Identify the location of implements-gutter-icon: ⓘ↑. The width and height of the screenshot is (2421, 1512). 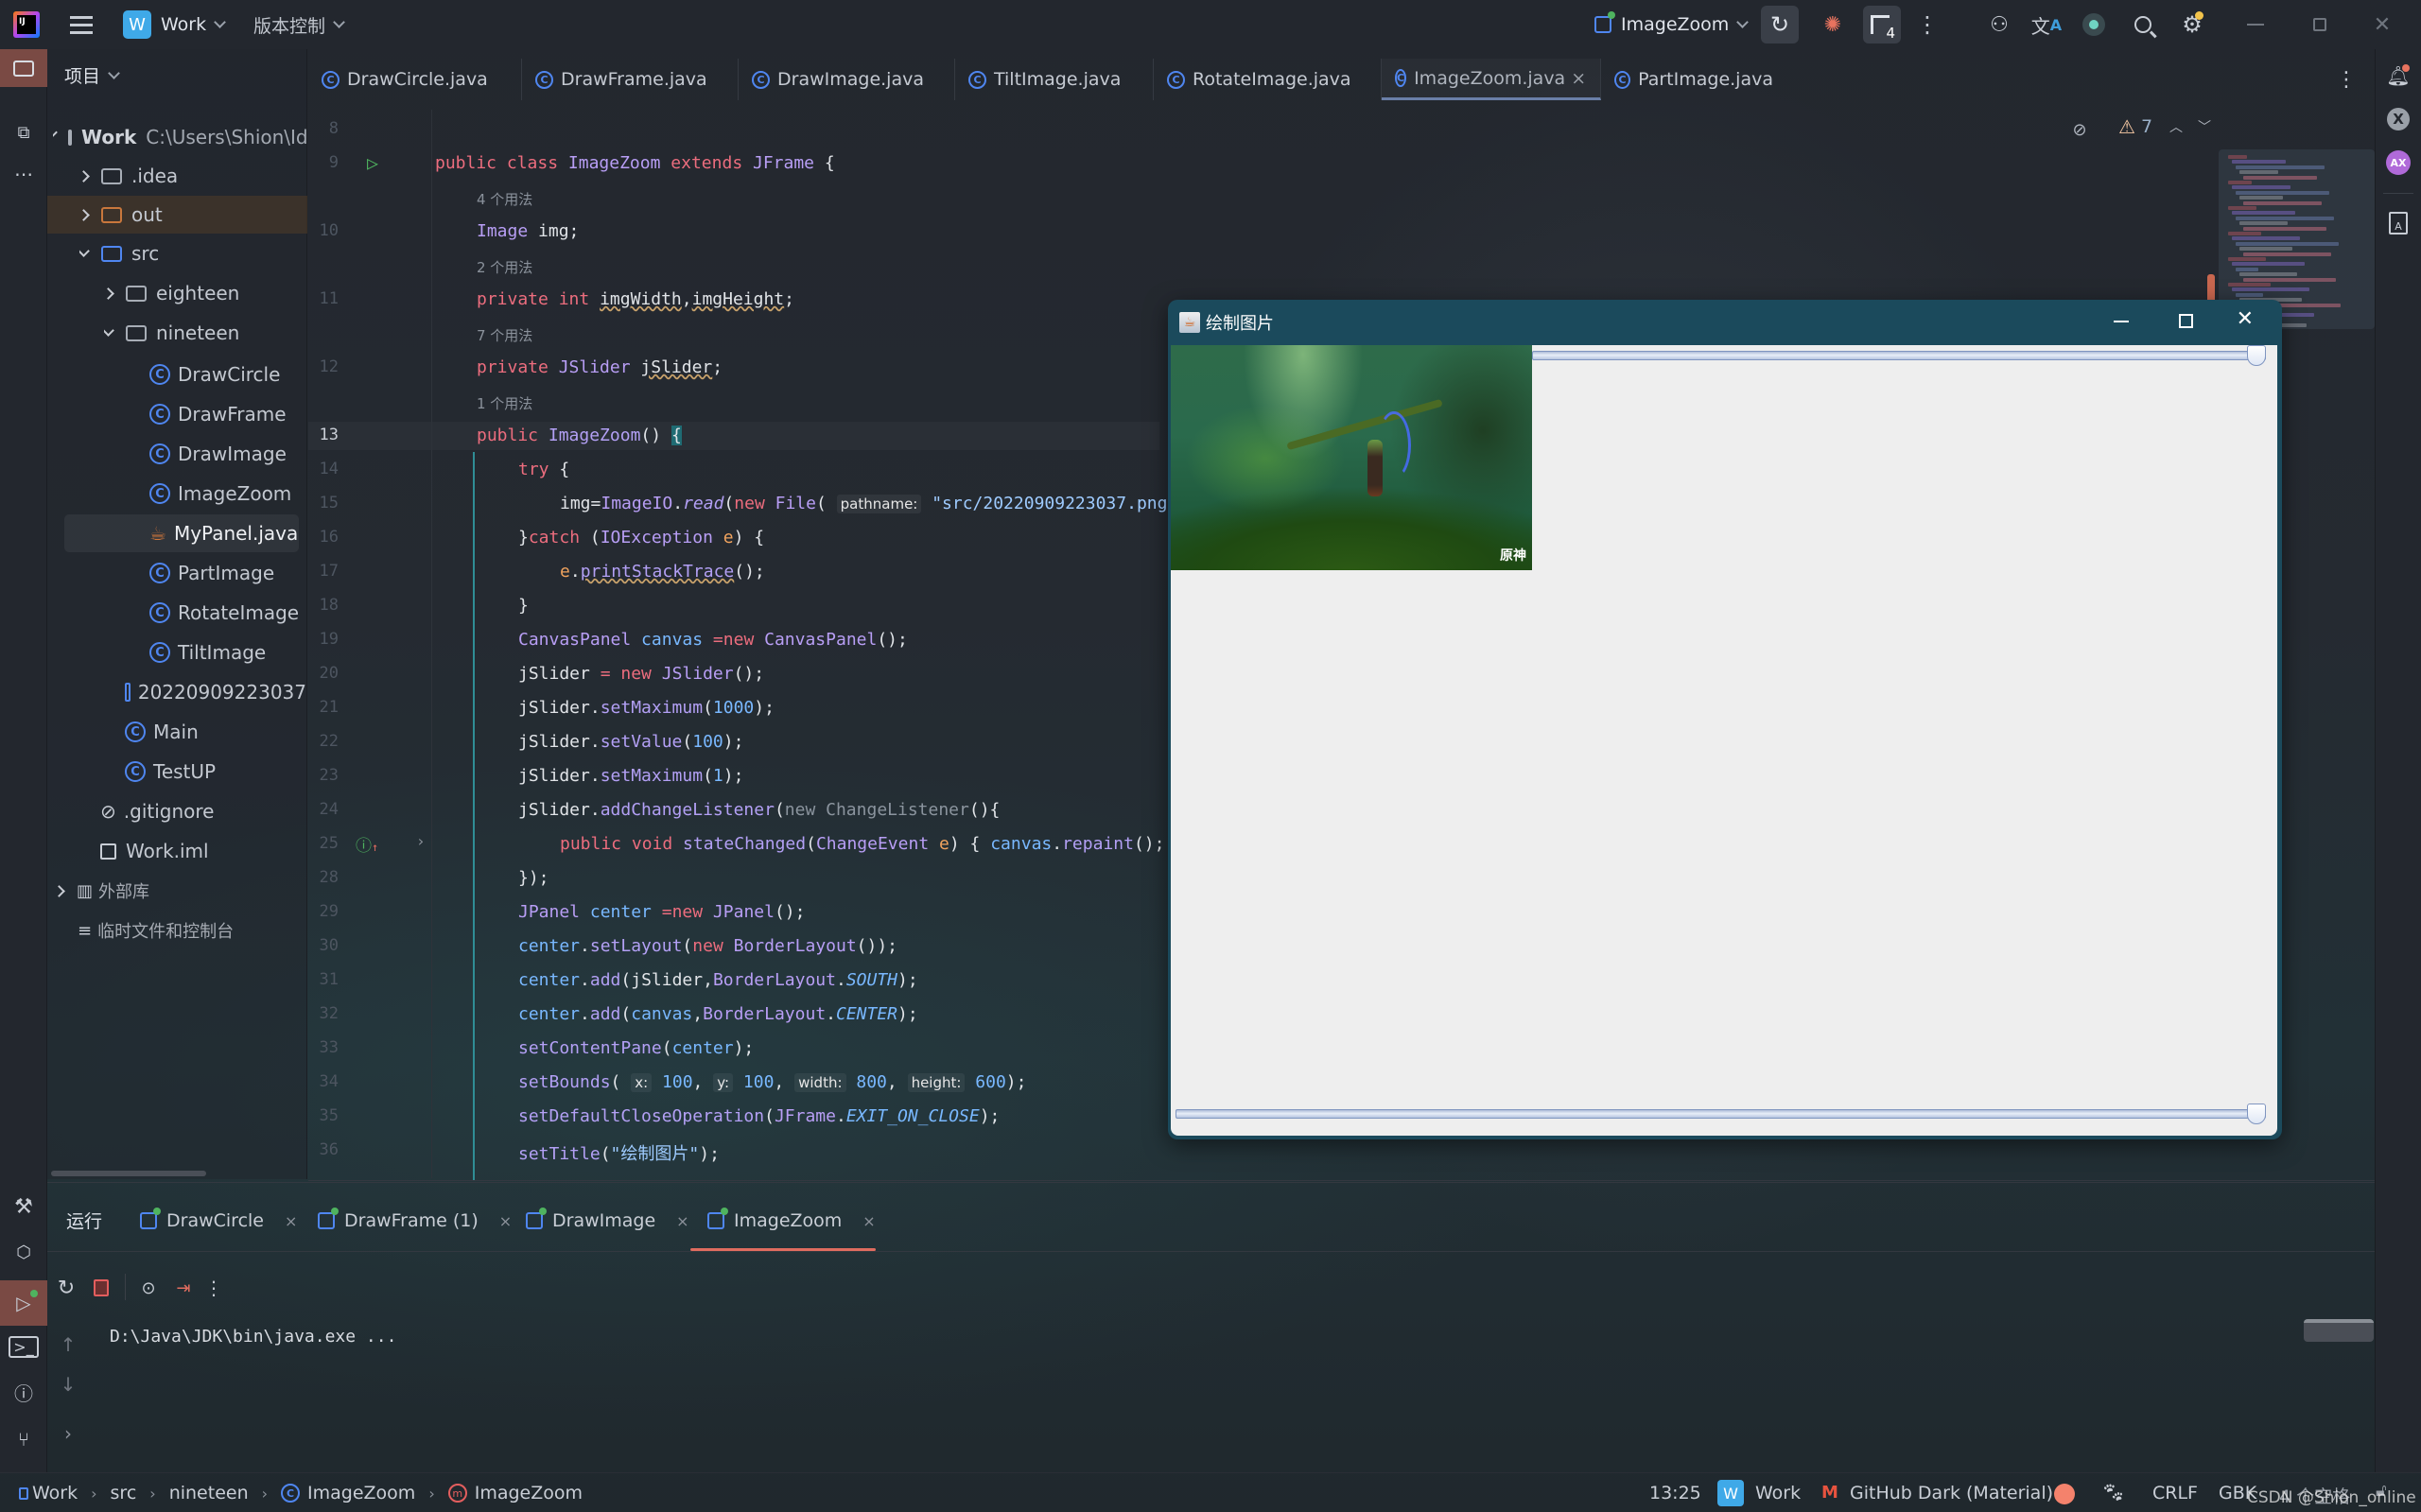
(367, 844).